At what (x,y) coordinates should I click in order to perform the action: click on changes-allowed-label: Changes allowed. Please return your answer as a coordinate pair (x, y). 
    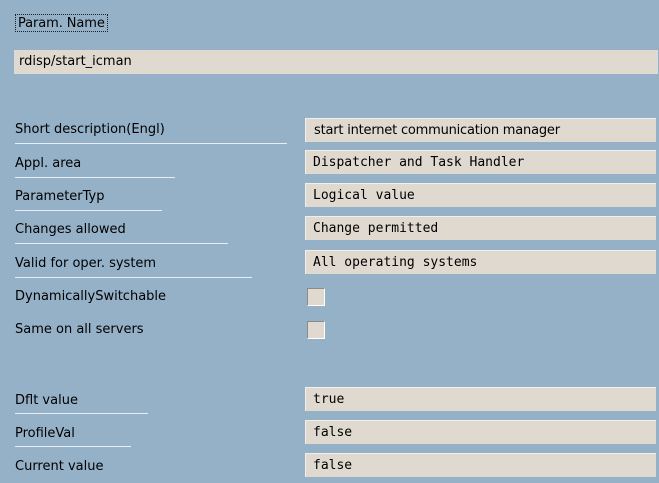
    Looking at the image, I should click on (70, 229).